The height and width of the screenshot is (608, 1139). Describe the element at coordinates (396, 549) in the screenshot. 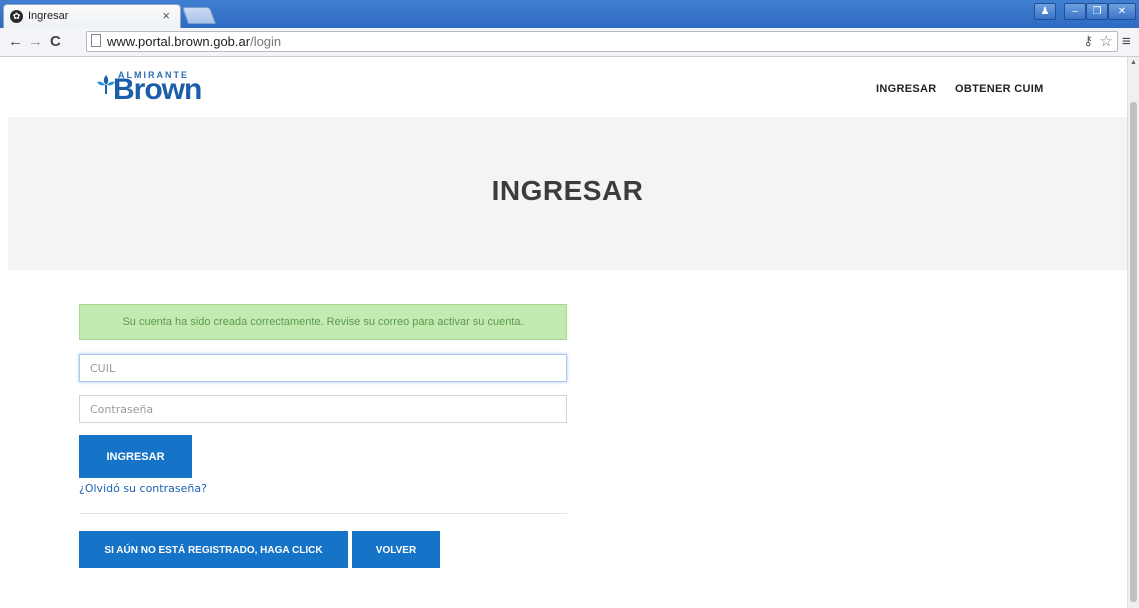

I see `back-button: VOLVER` at that location.